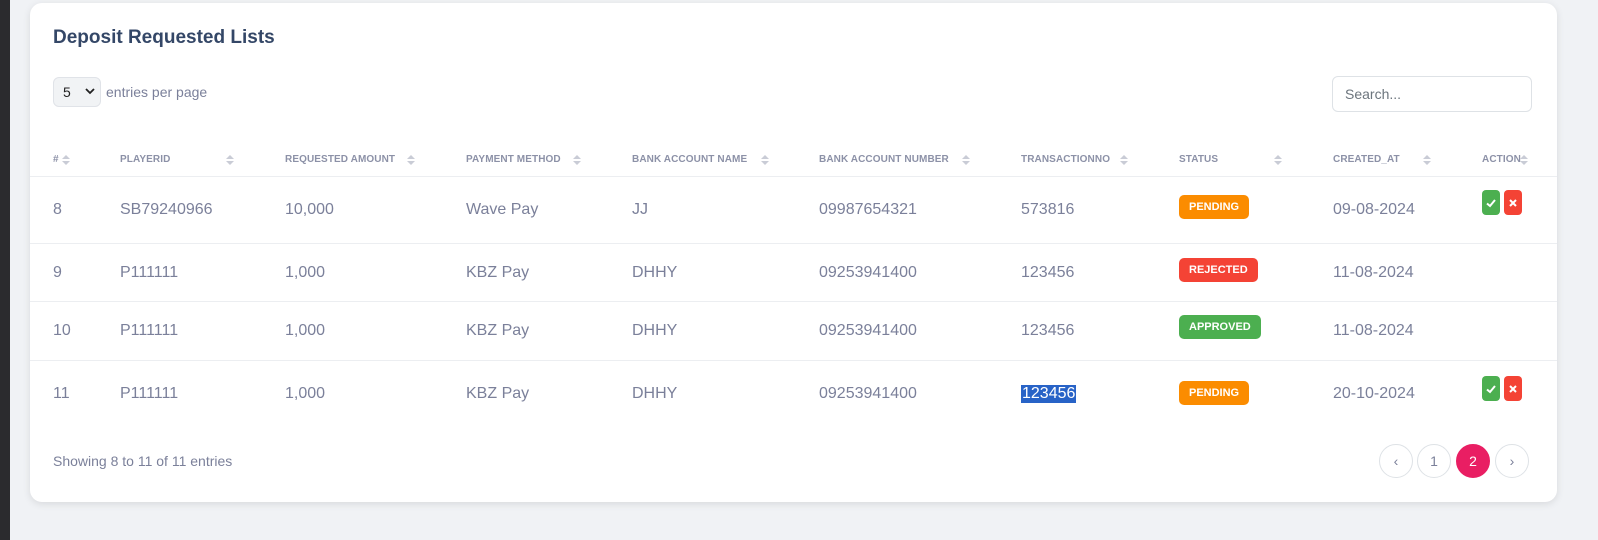 The width and height of the screenshot is (1598, 540). What do you see at coordinates (57, 272) in the screenshot?
I see `row-id: 9` at bounding box center [57, 272].